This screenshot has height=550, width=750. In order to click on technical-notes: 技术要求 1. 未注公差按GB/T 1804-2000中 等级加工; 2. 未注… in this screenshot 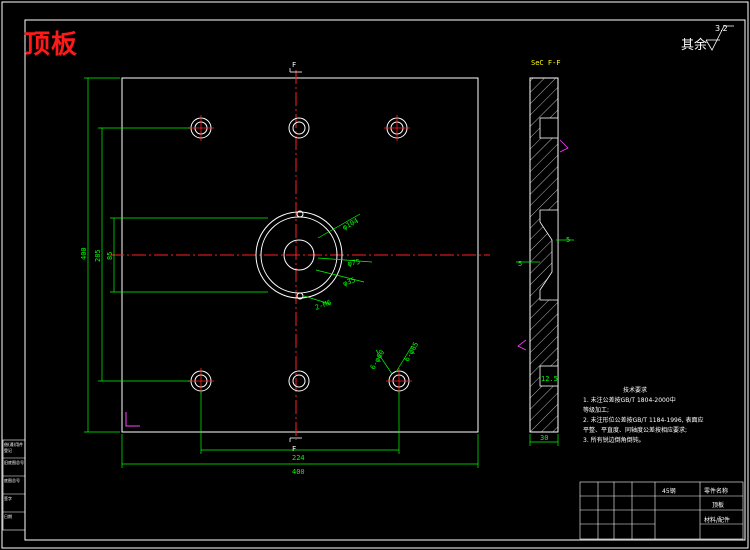, I will do `click(658, 416)`.